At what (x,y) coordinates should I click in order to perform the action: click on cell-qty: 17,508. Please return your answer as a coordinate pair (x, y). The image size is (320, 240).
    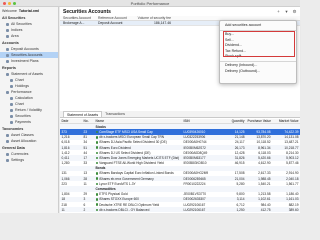
    Looking at the image, I should click on (239, 173).